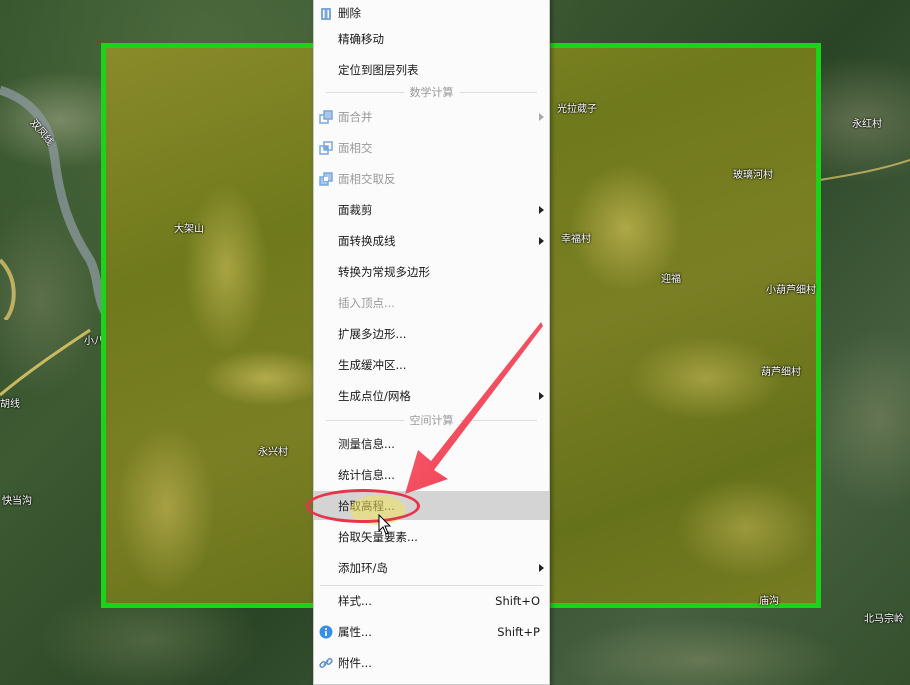 Image resolution: width=910 pixels, height=685 pixels. Describe the element at coordinates (431, 395) in the screenshot. I see `menu-item-generate-points-grid: 生成点位/网格` at that location.